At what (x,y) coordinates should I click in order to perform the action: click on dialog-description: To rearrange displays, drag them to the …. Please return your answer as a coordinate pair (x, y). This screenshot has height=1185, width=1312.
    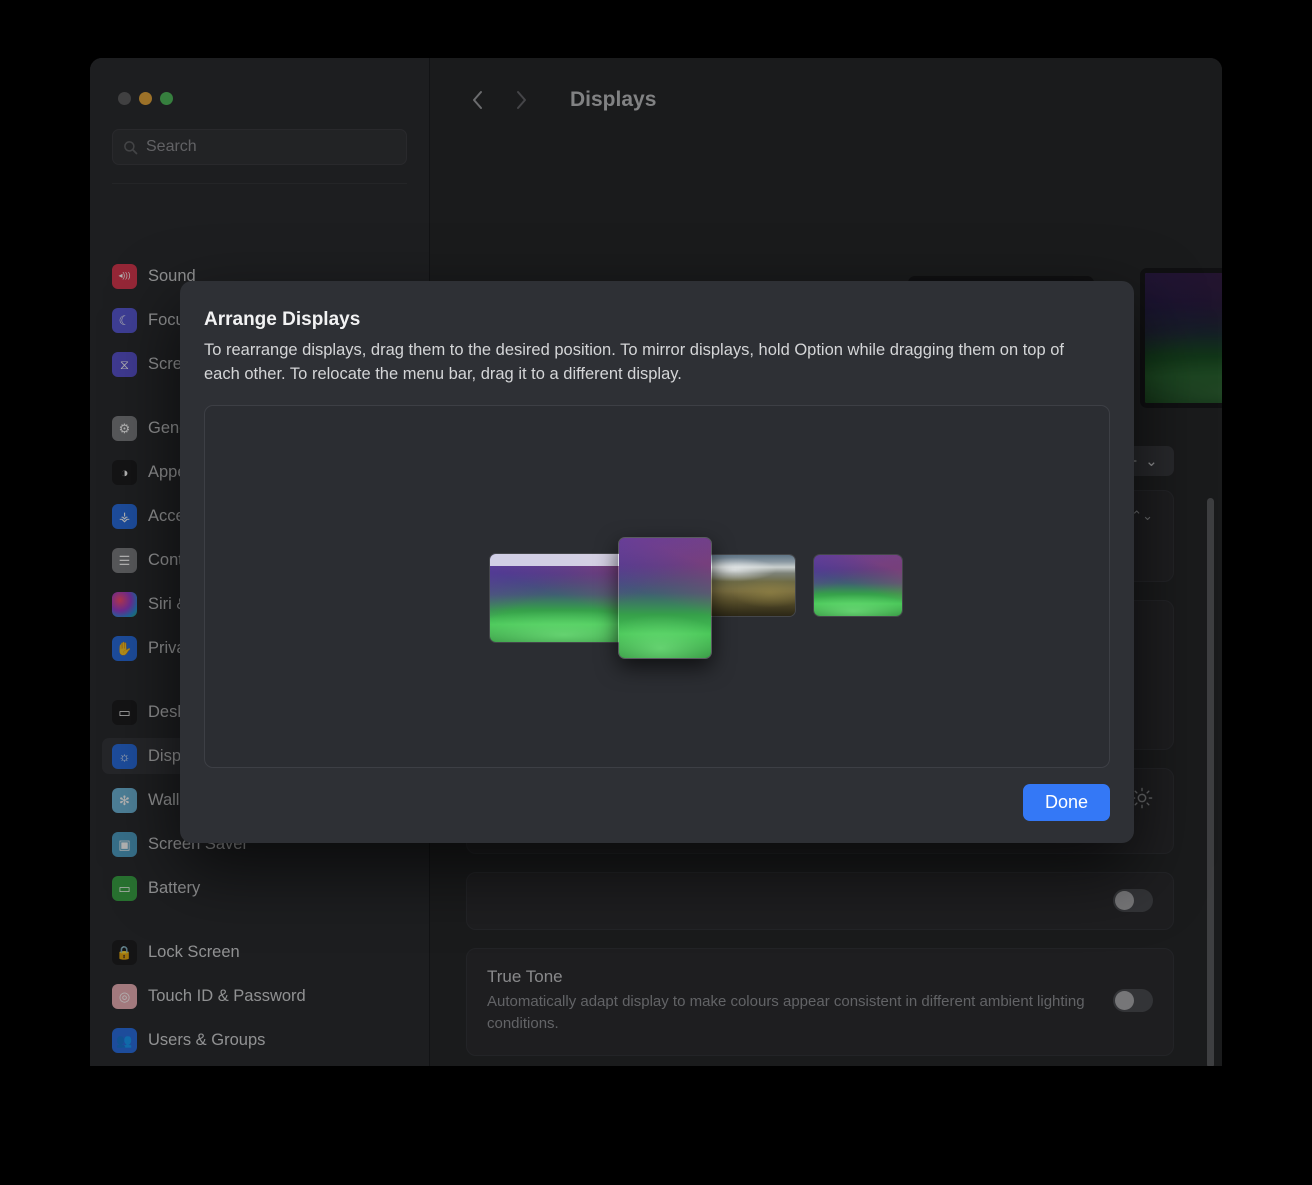
    Looking at the image, I should click on (634, 362).